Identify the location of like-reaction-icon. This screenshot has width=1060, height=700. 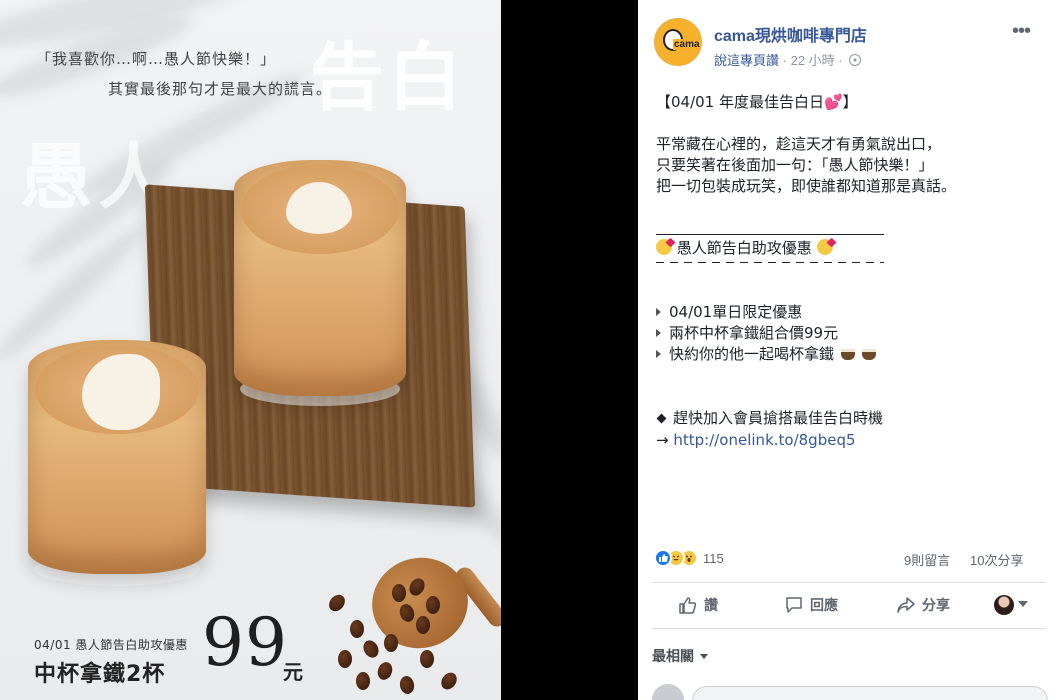
(663, 558).